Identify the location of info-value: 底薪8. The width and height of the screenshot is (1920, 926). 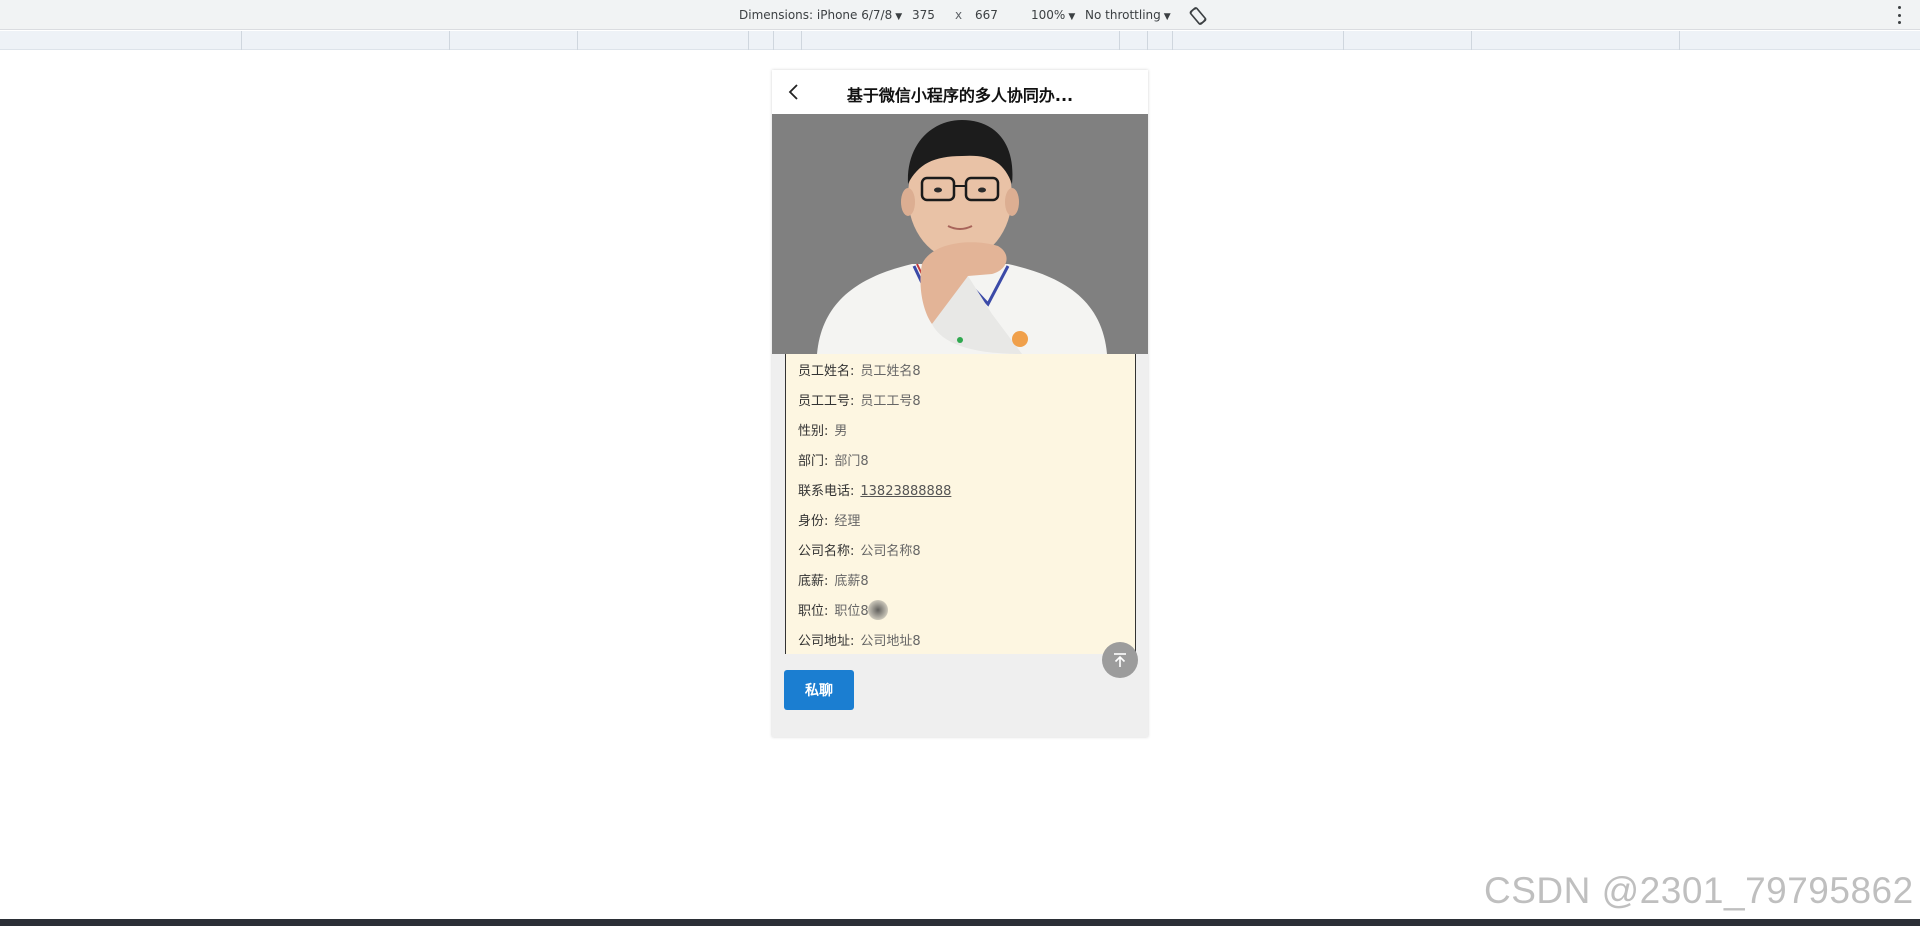
(851, 581).